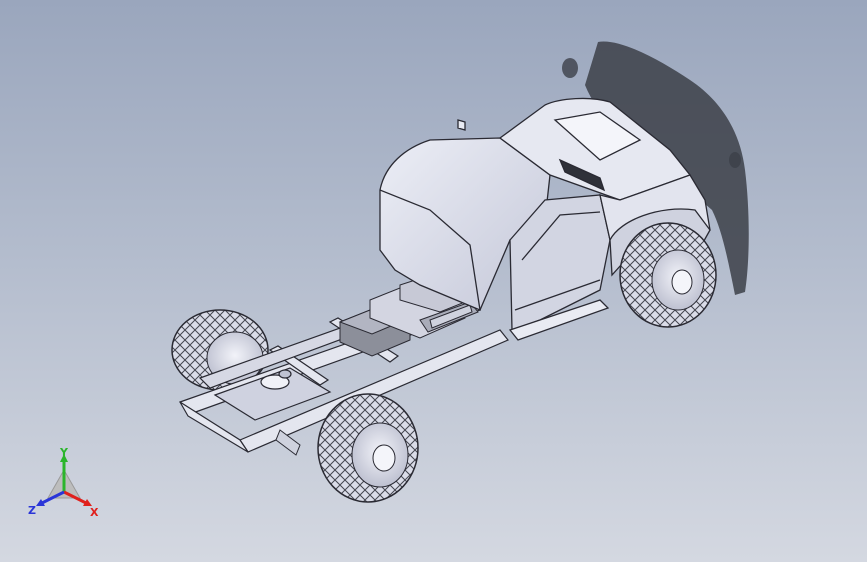  What do you see at coordinates (668, 275) in the screenshot?
I see `front-right-wheel` at bounding box center [668, 275].